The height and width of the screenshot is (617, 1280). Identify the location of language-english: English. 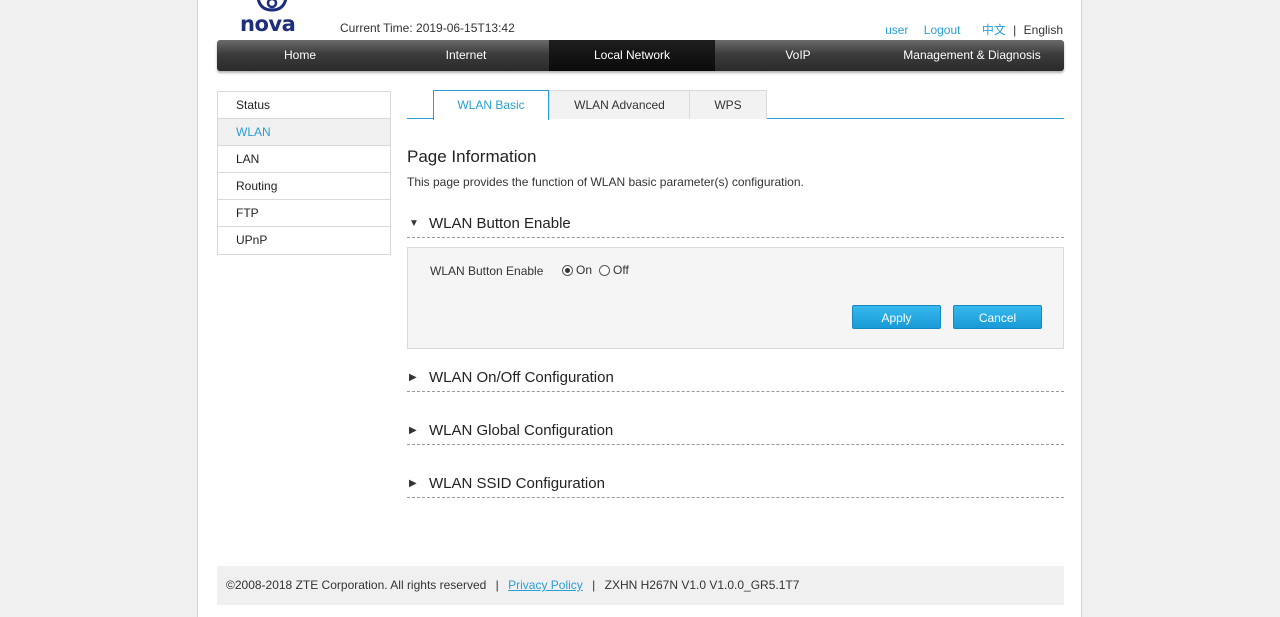
(1043, 30).